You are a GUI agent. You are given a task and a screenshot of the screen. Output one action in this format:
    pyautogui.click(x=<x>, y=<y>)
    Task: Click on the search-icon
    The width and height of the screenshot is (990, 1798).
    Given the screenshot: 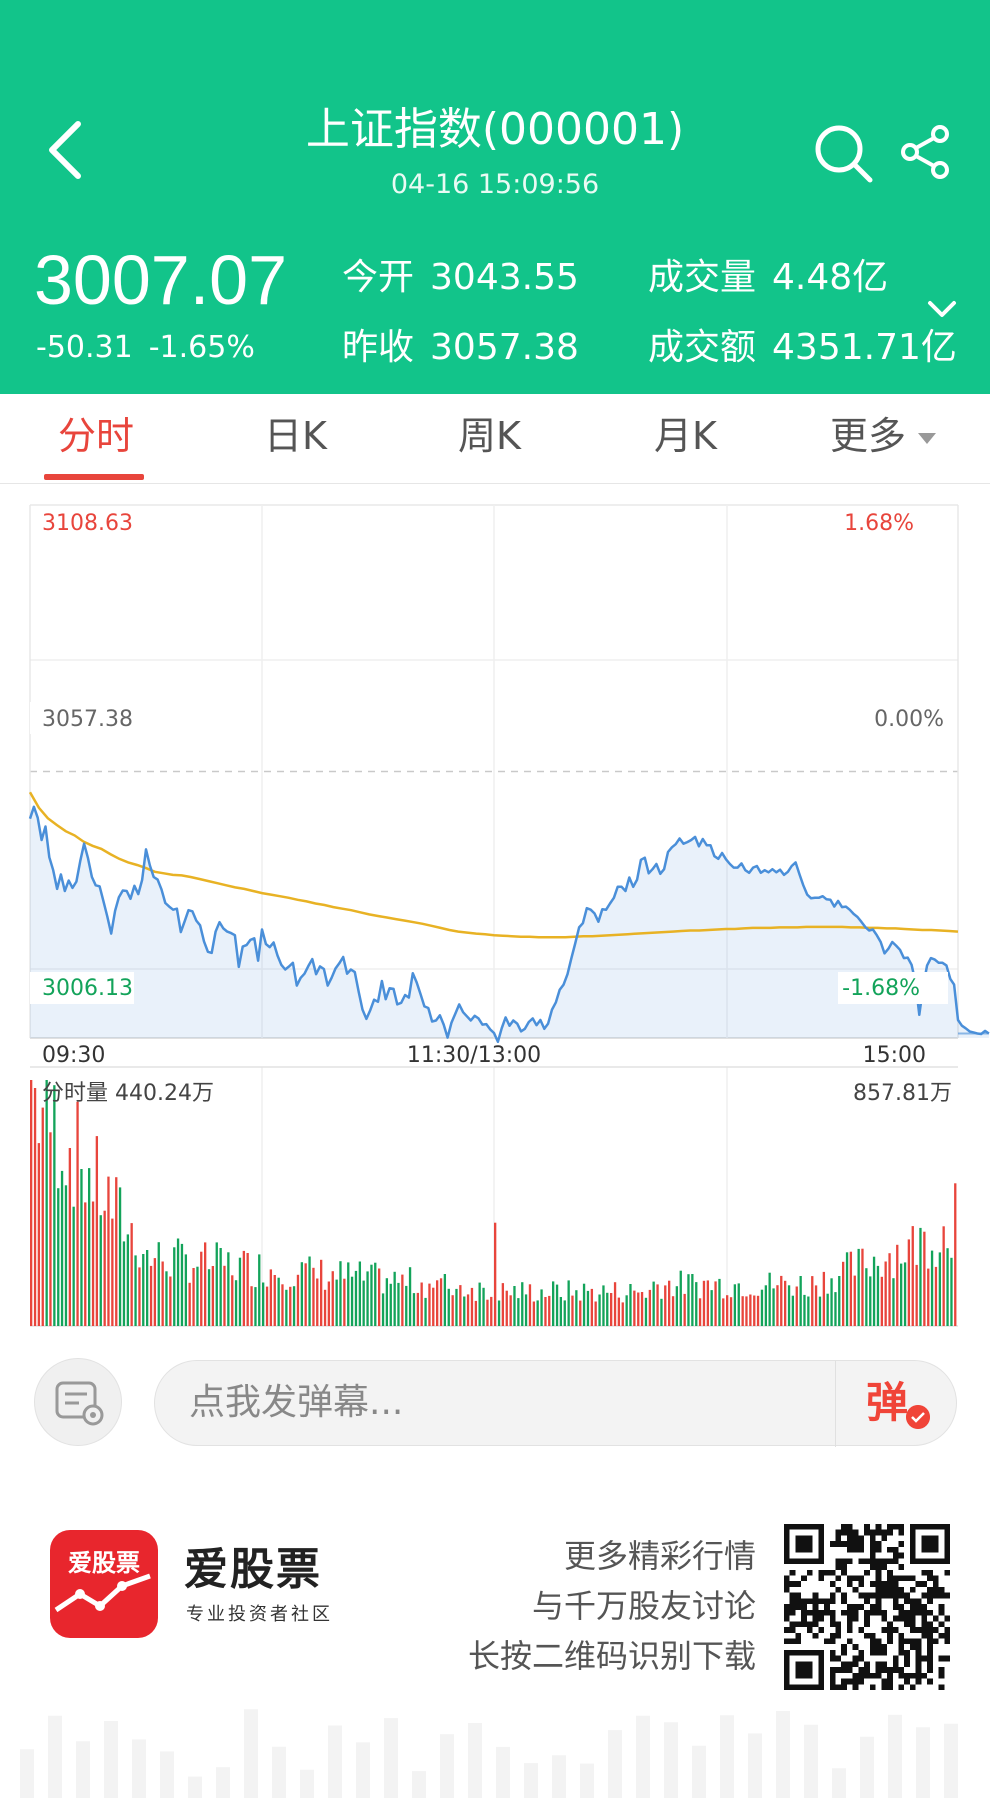 What is the action you would take?
    pyautogui.click(x=844, y=154)
    